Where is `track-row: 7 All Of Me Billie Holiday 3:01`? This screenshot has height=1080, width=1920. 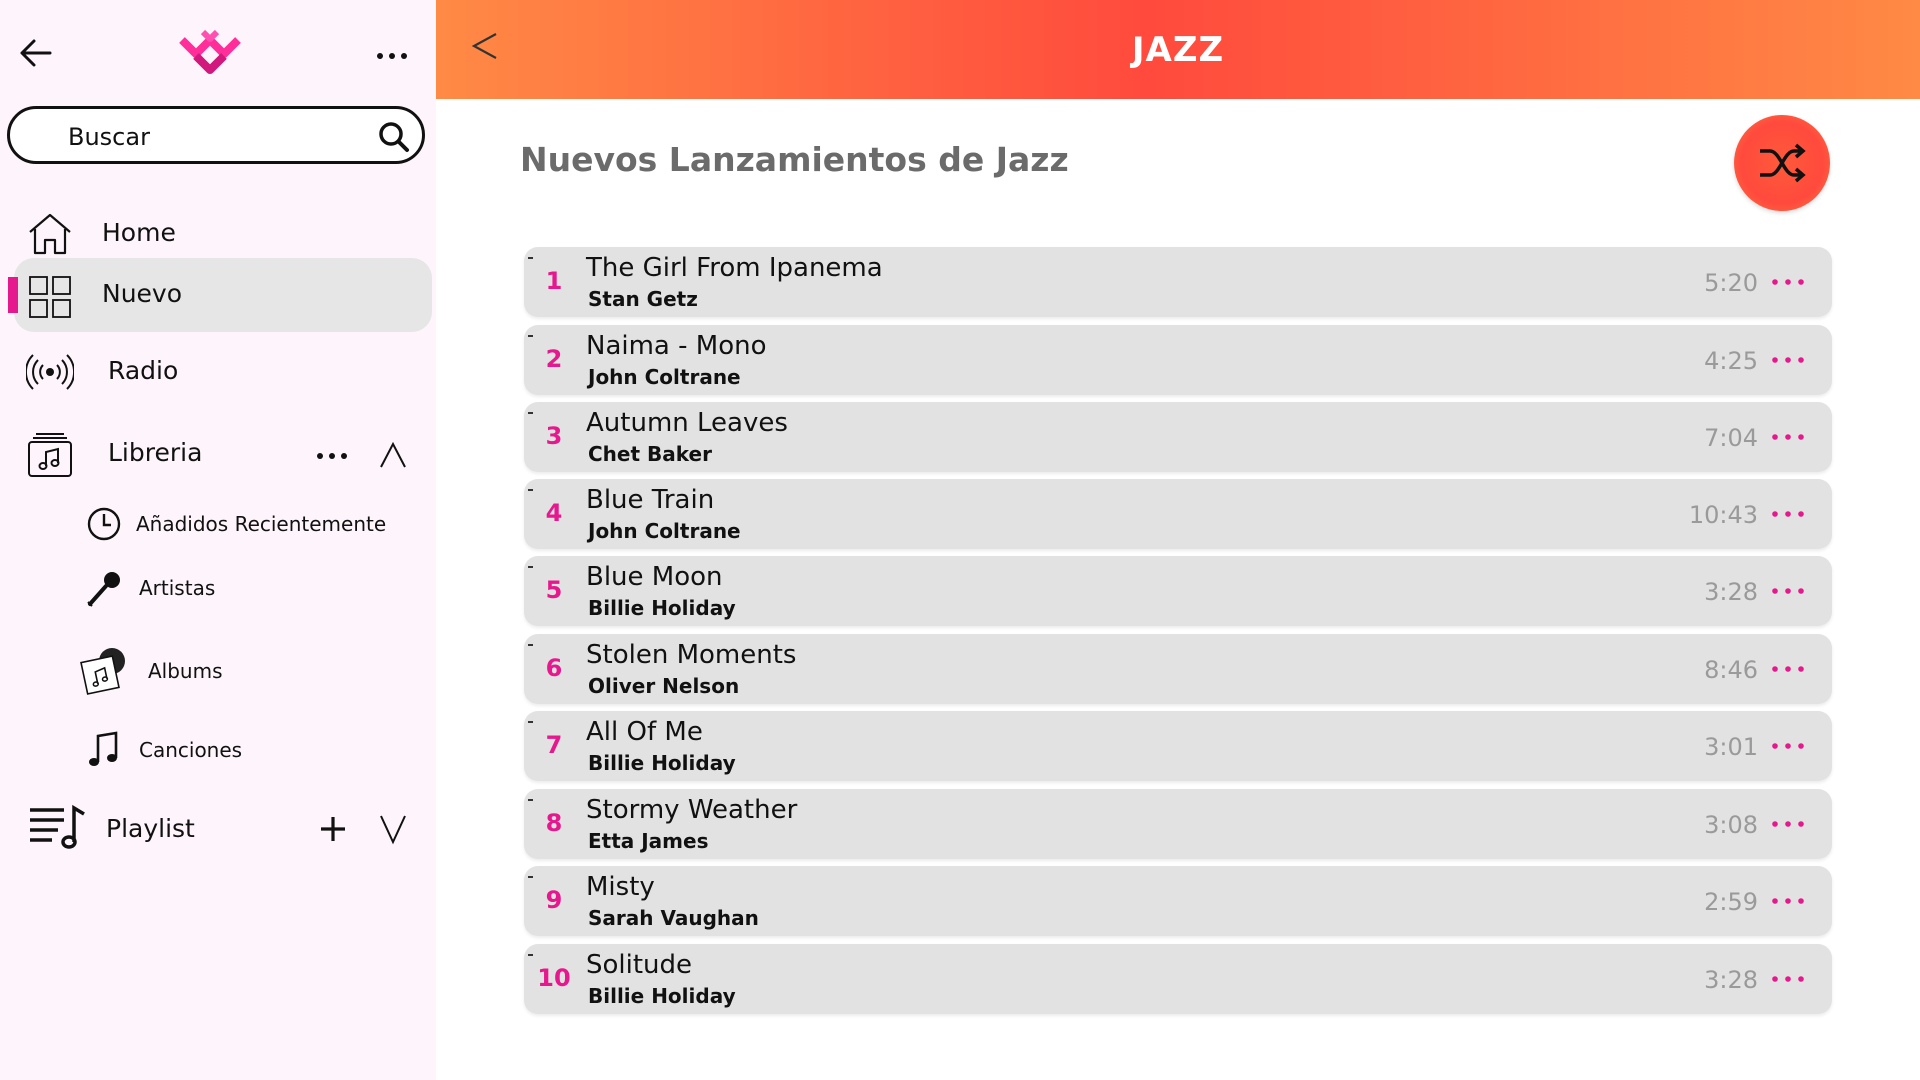 track-row: 7 All Of Me Billie Holiday 3:01 is located at coordinates (1178, 746).